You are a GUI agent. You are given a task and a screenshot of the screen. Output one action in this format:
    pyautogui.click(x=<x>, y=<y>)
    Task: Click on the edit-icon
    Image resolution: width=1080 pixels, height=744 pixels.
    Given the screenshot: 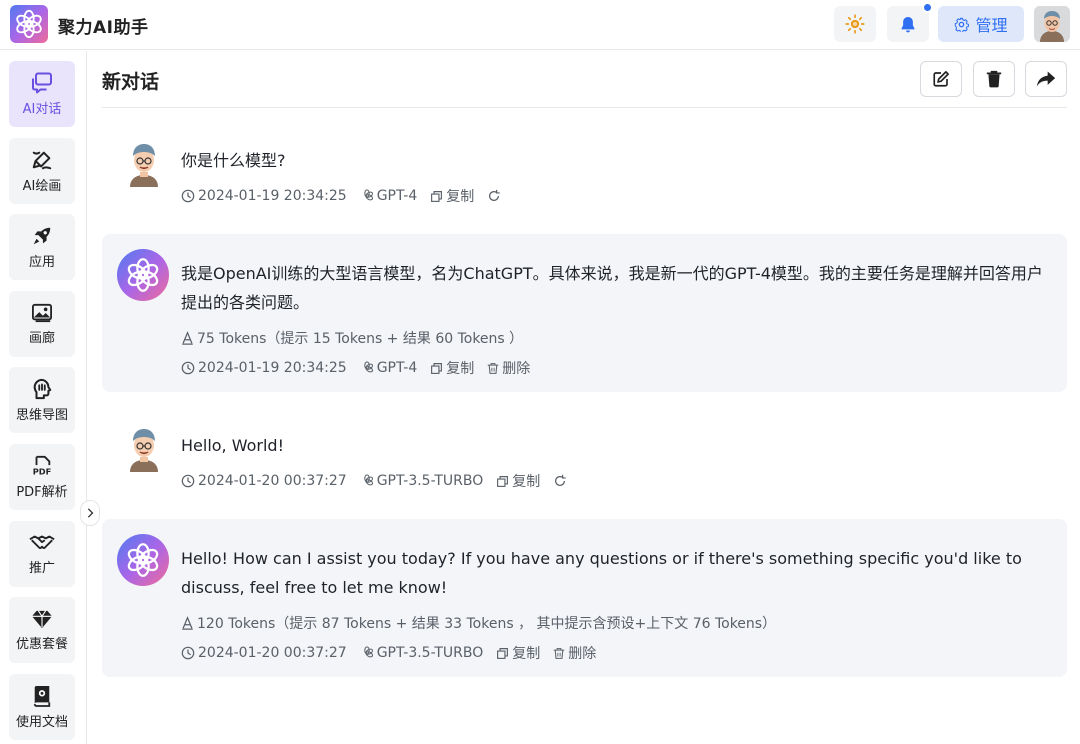 What is the action you would take?
    pyautogui.click(x=941, y=79)
    